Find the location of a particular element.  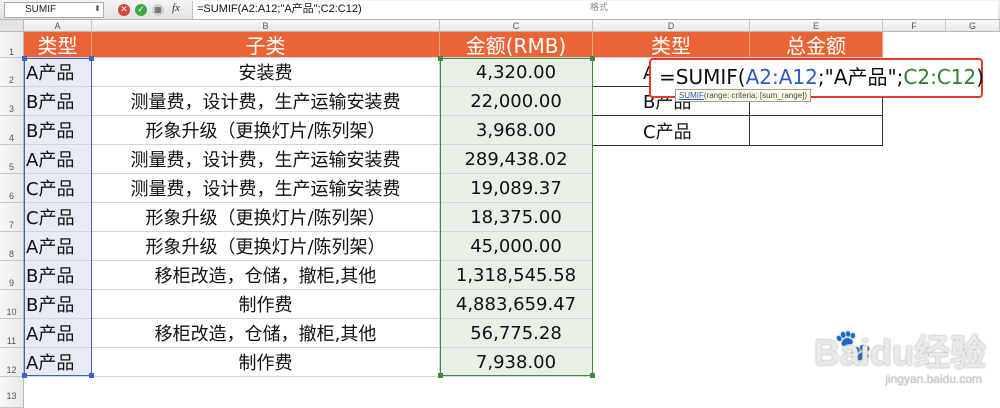

summary-total-cell is located at coordinates (816, 131).